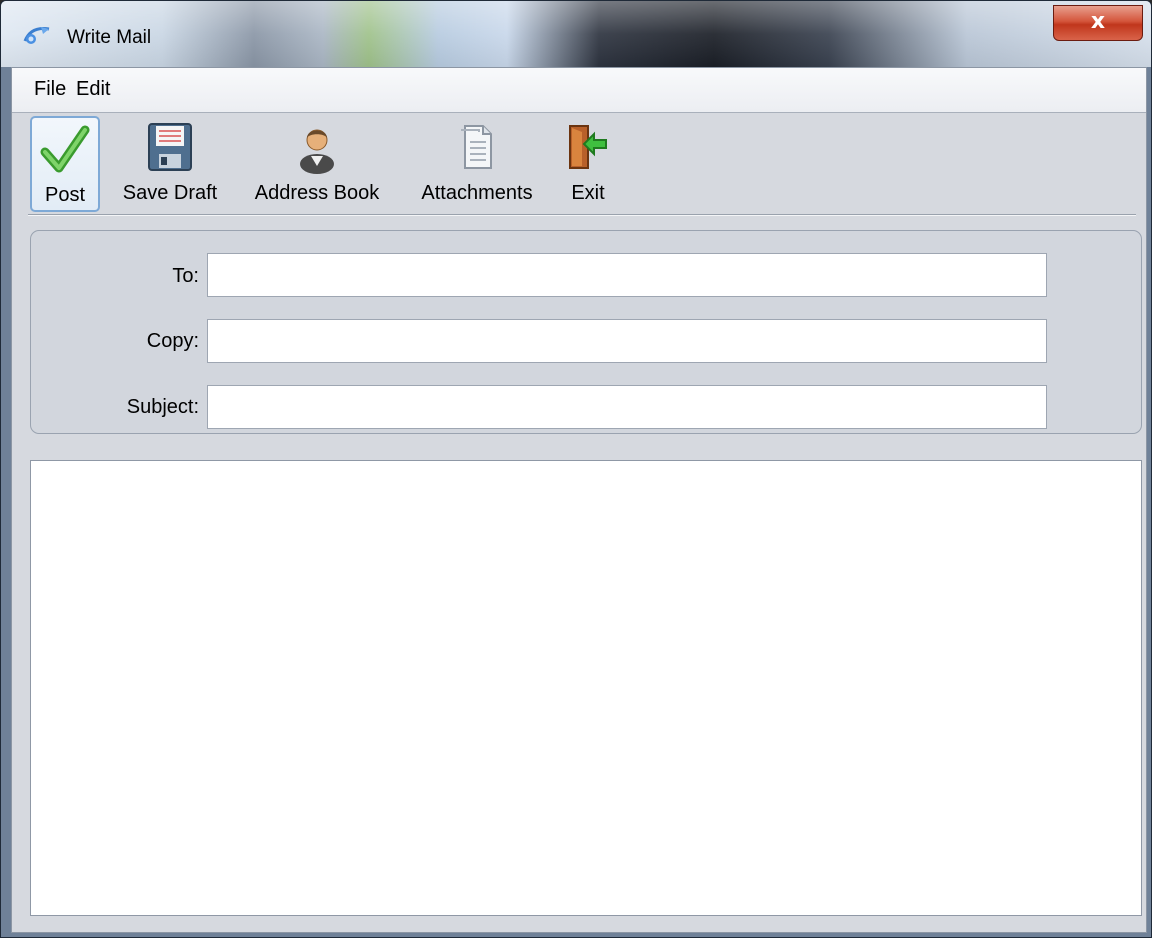 This screenshot has width=1152, height=938. I want to click on to-label: To:, so click(185, 276).